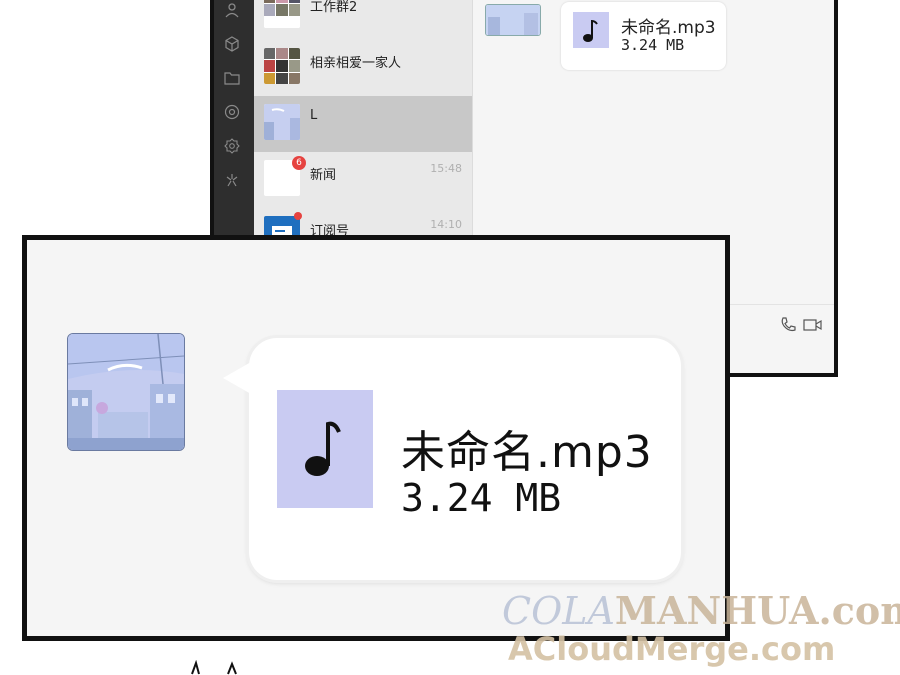 The width and height of the screenshot is (900, 675). Describe the element at coordinates (513, 20) in the screenshot. I see `sender-avatar` at that location.